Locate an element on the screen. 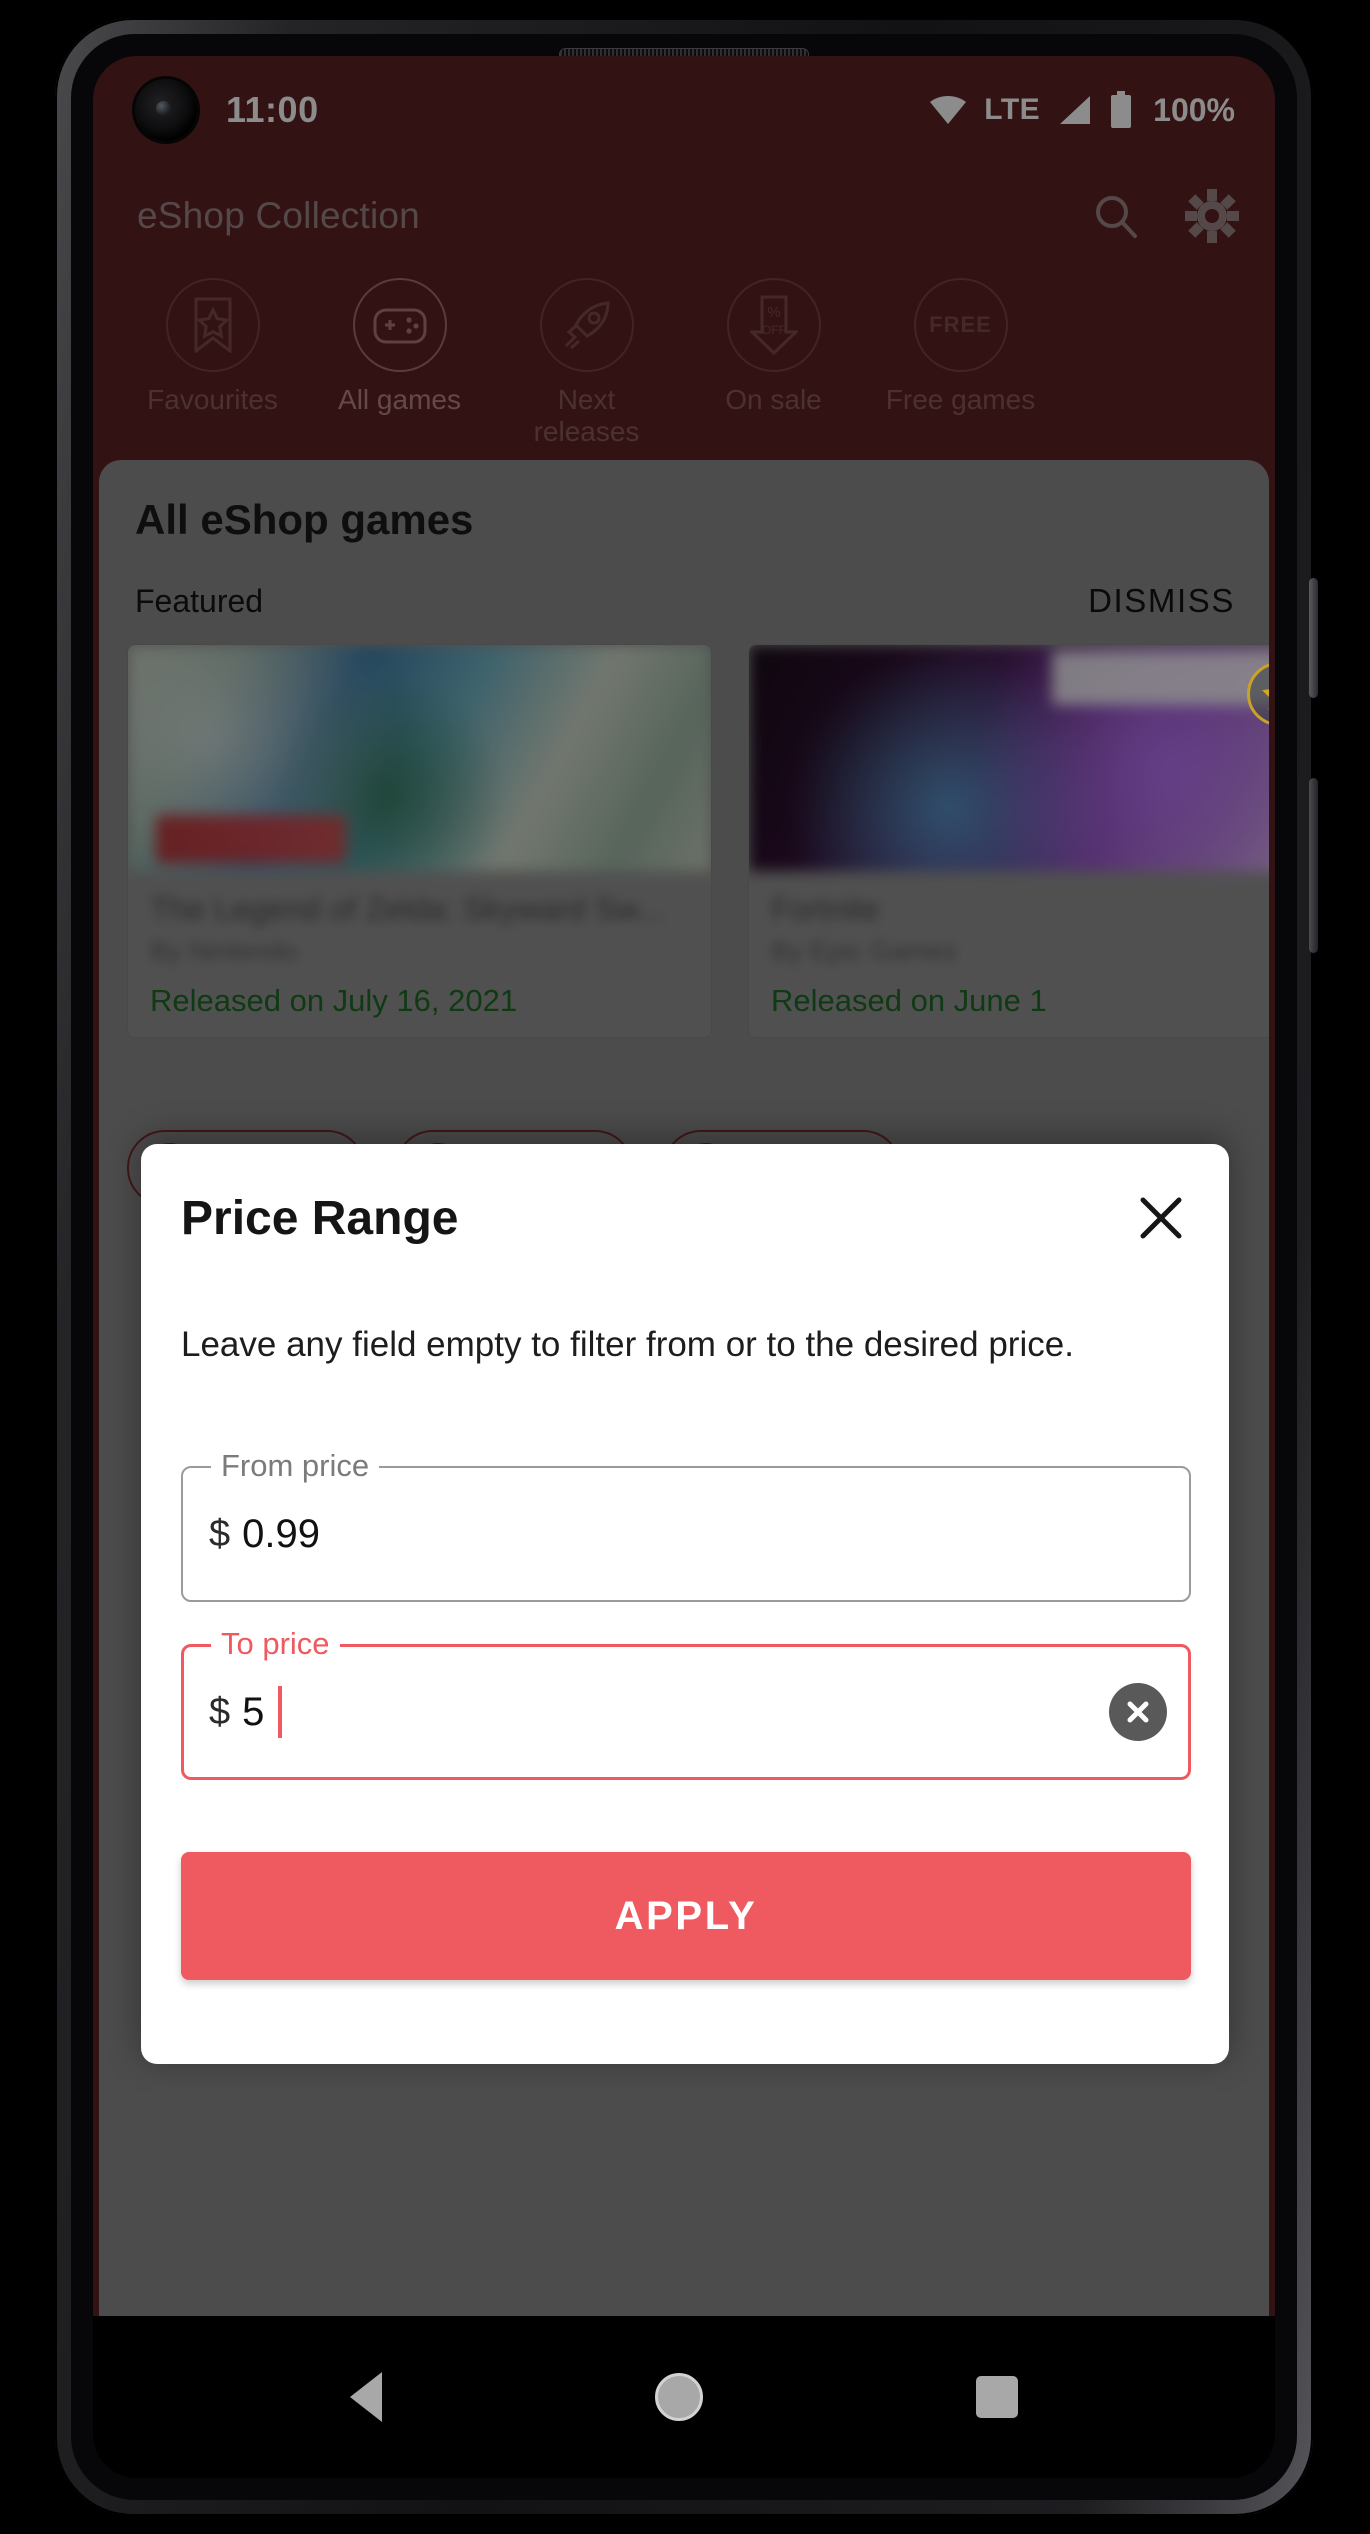 The image size is (1370, 2534). android-nav-bar is located at coordinates (684, 2397).